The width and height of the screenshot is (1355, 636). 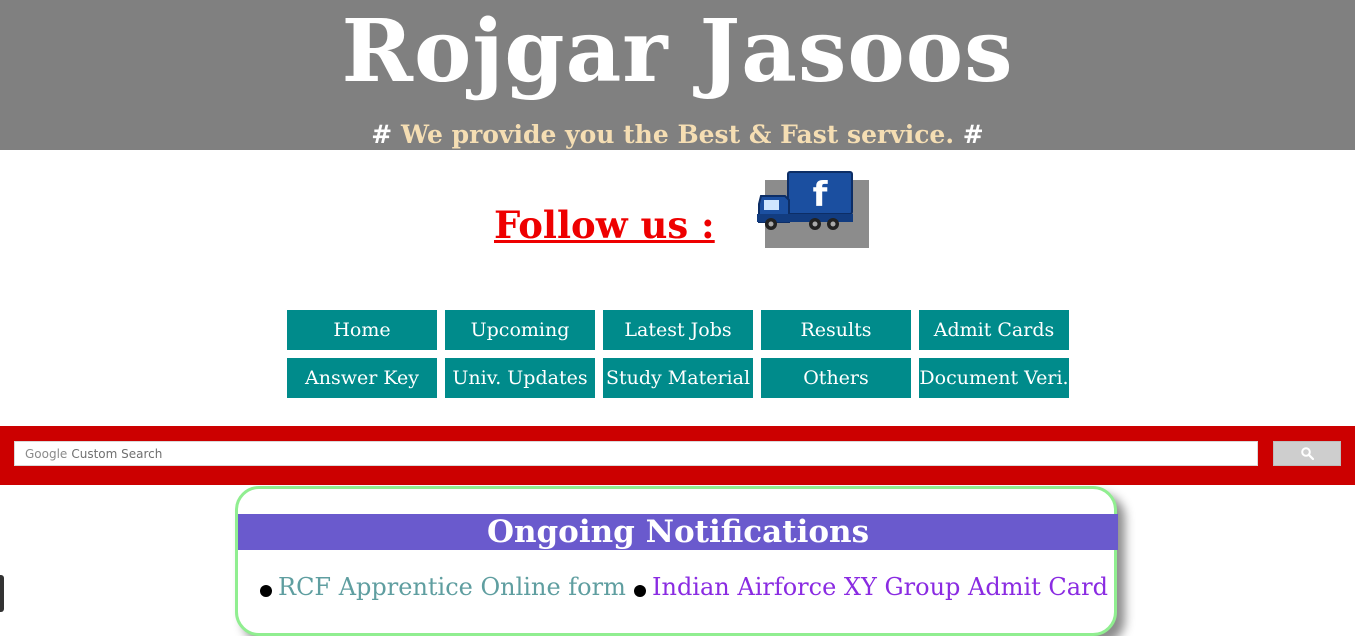 What do you see at coordinates (117, 453) in the screenshot?
I see `search-placeholder: Custom Search` at bounding box center [117, 453].